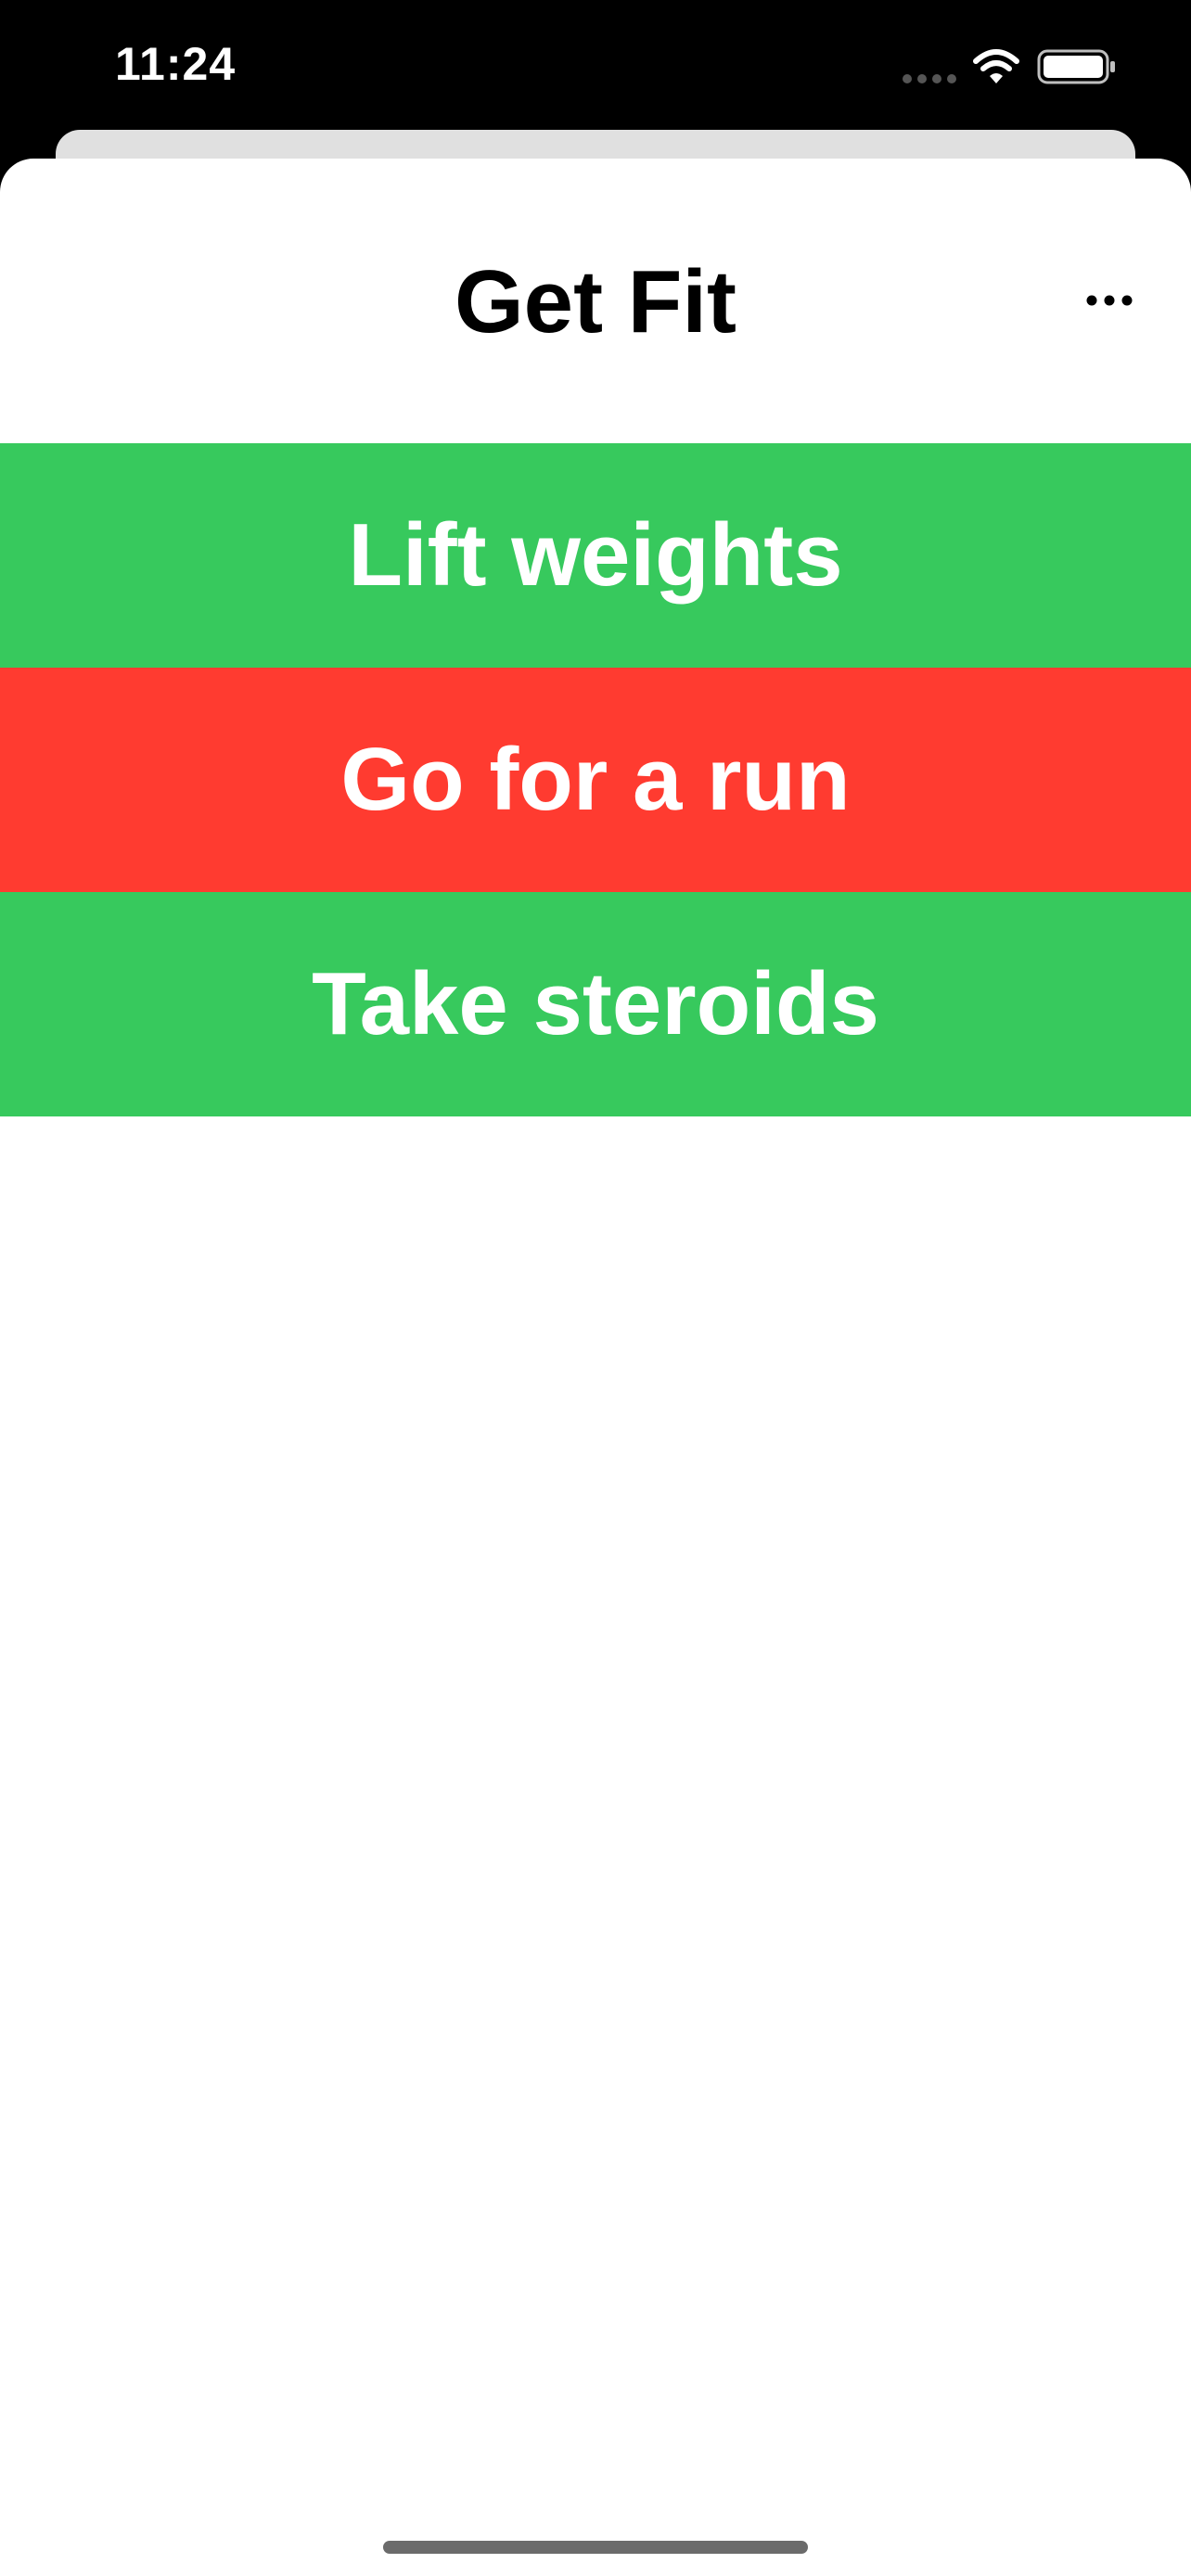  What do you see at coordinates (929, 79) in the screenshot?
I see `cellular-signal-icon` at bounding box center [929, 79].